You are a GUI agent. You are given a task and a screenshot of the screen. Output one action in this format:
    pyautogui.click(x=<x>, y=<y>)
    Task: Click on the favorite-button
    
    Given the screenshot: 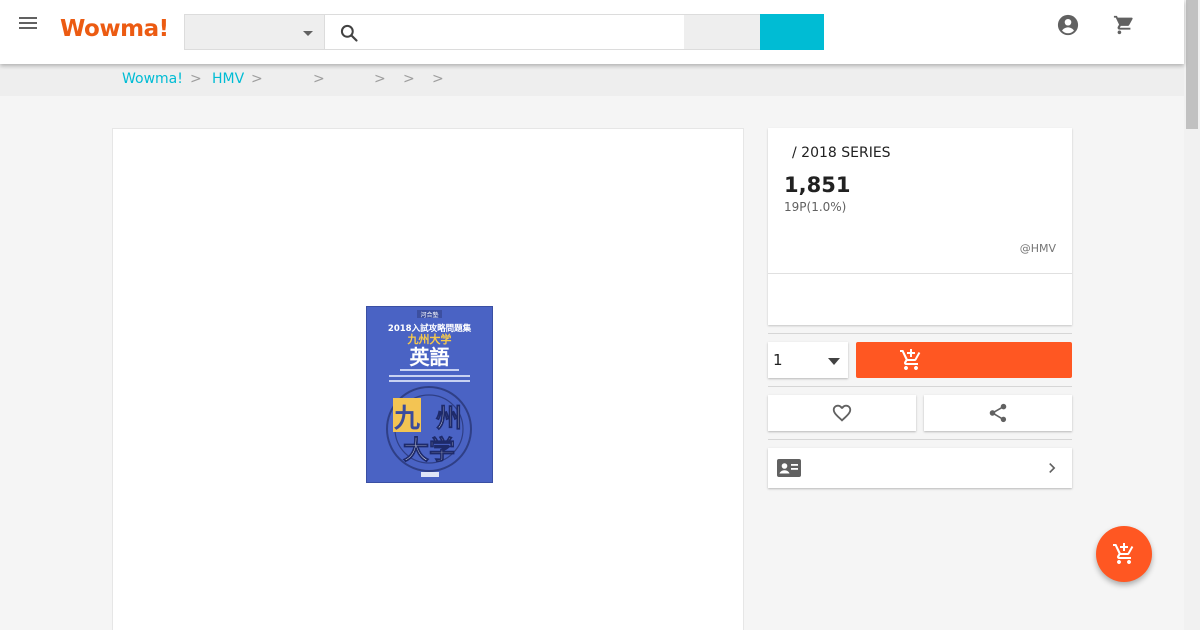 What is the action you would take?
    pyautogui.click(x=842, y=413)
    